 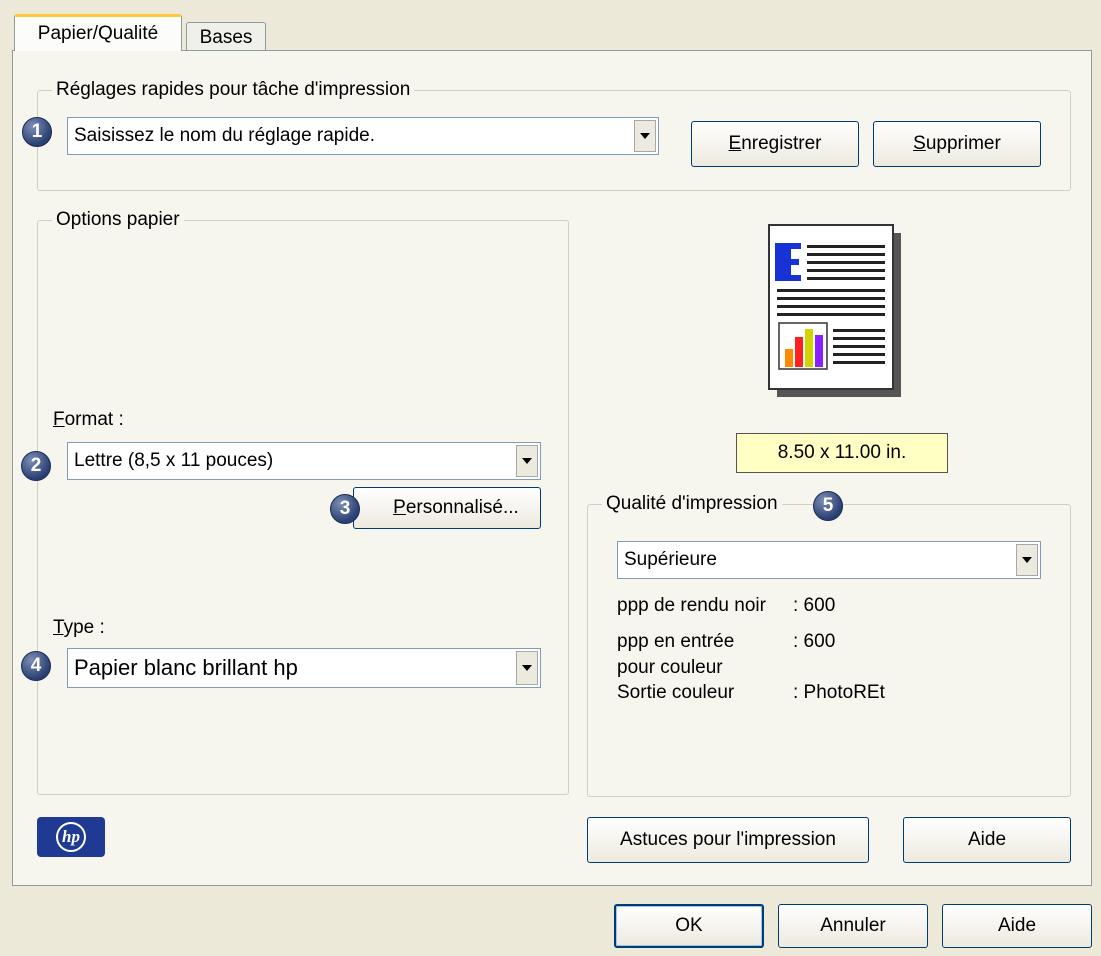 What do you see at coordinates (118, 219) in the screenshot?
I see `paper-options-legend: Options papier` at bounding box center [118, 219].